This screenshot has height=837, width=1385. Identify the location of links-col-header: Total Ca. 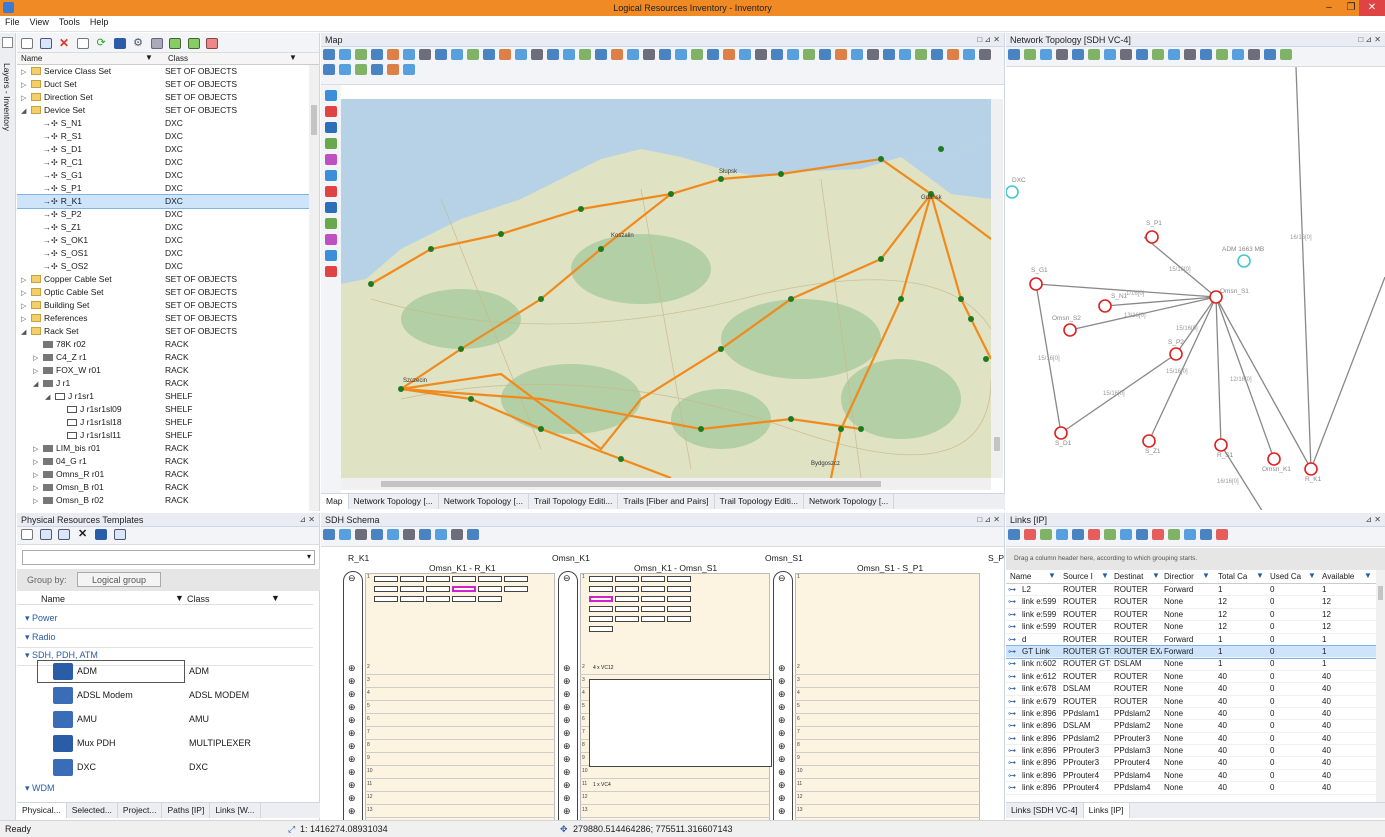
(1232, 576).